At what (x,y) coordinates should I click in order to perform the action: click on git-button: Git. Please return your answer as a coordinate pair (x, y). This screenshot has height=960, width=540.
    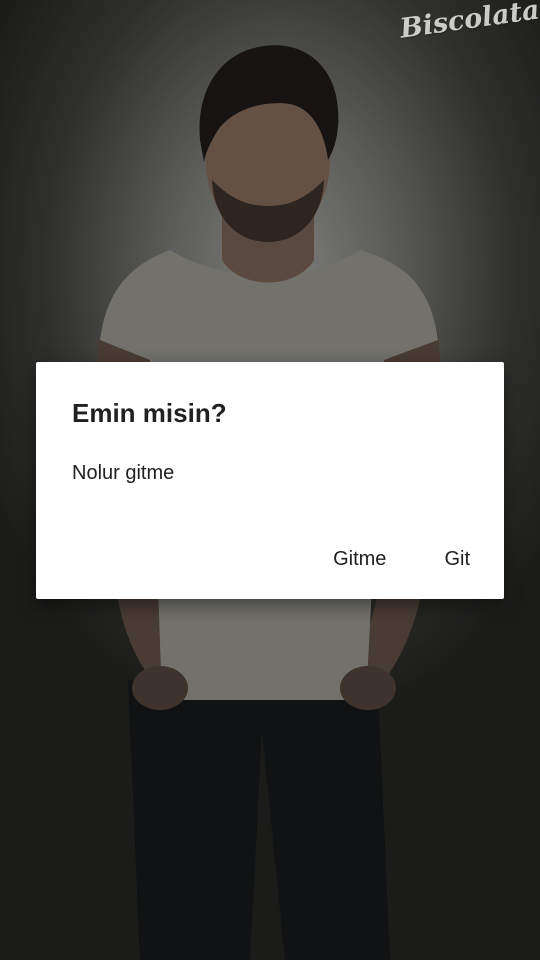
    Looking at the image, I should click on (457, 559).